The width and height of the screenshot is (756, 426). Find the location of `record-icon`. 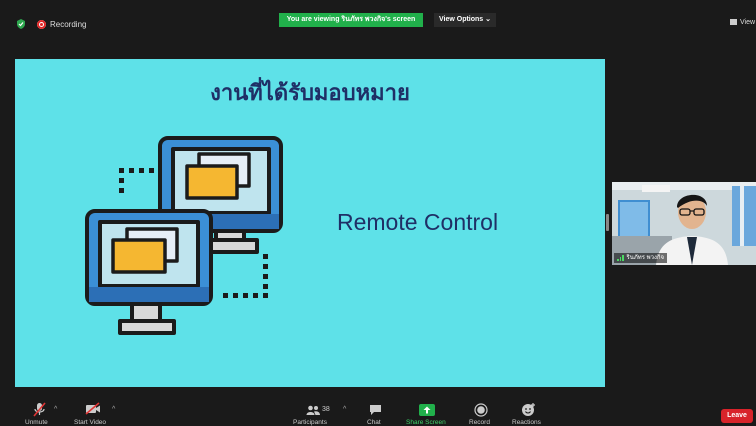

record-icon is located at coordinates (481, 410).